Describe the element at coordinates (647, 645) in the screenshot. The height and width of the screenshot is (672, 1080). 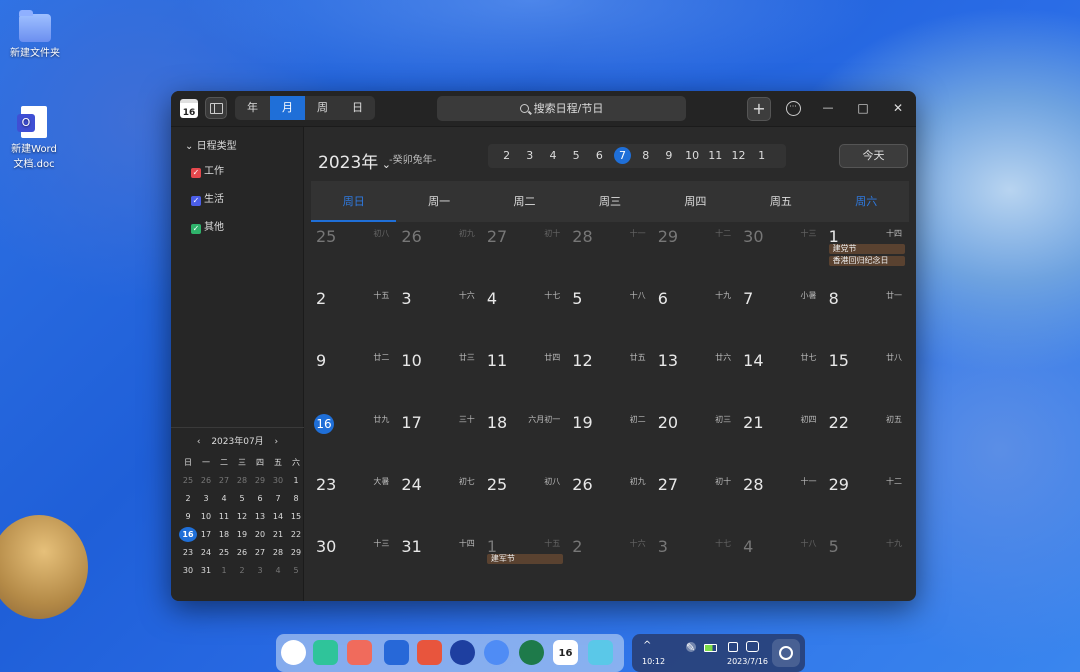
I see `tray-expand-icon: ^` at that location.